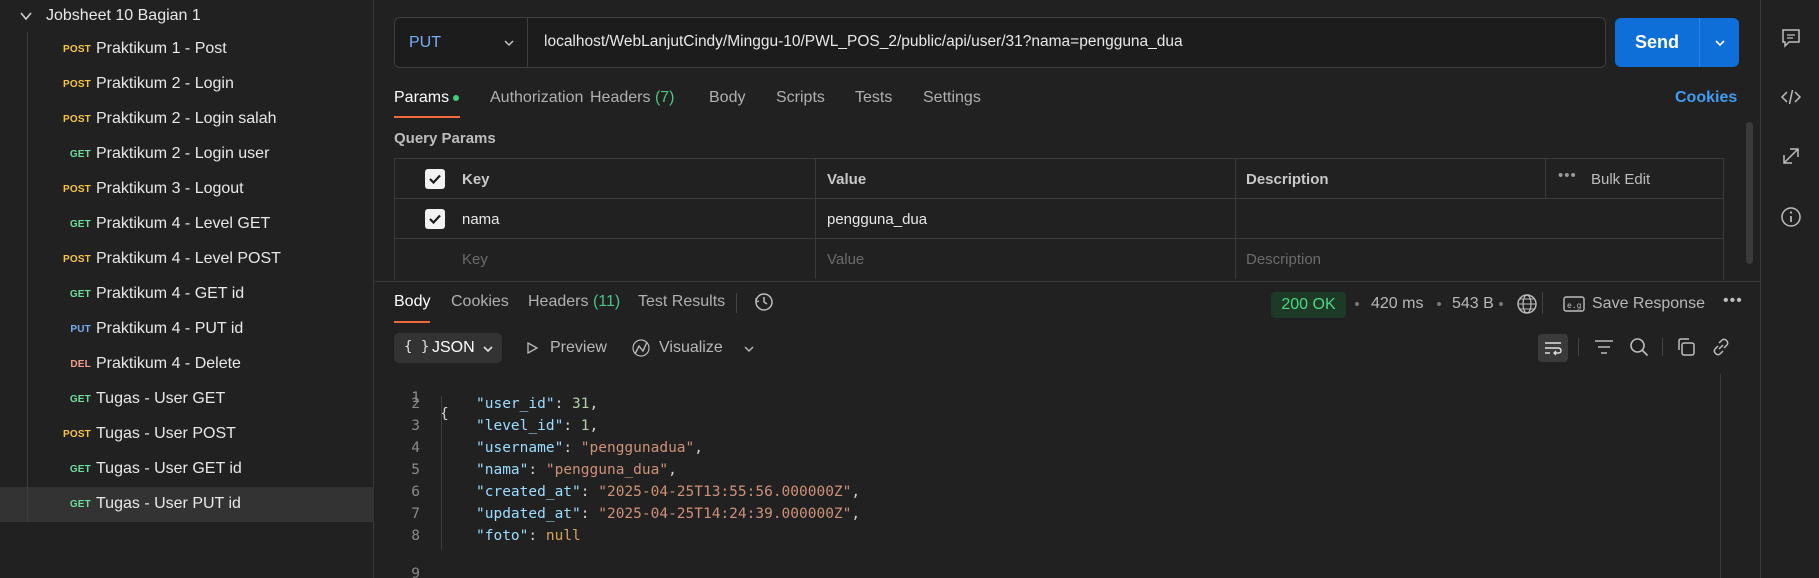 The image size is (1819, 578). I want to click on tab-separator, so click(736, 303).